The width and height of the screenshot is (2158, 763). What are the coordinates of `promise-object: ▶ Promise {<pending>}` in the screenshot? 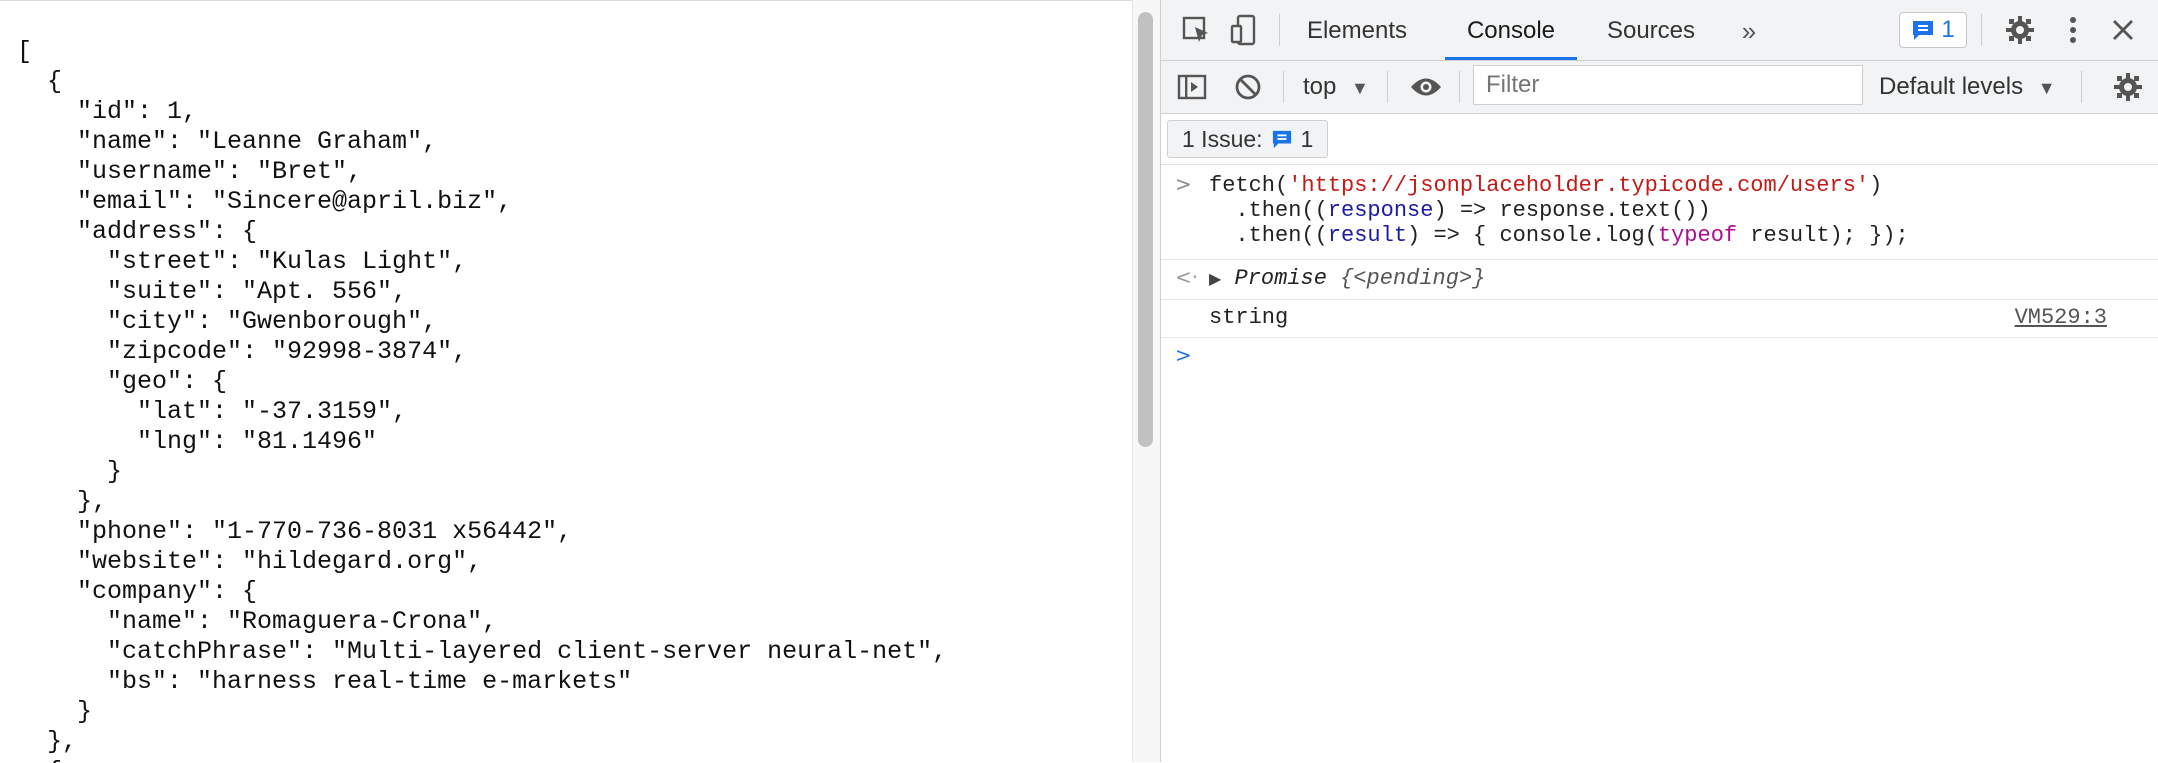 It's located at (1347, 278).